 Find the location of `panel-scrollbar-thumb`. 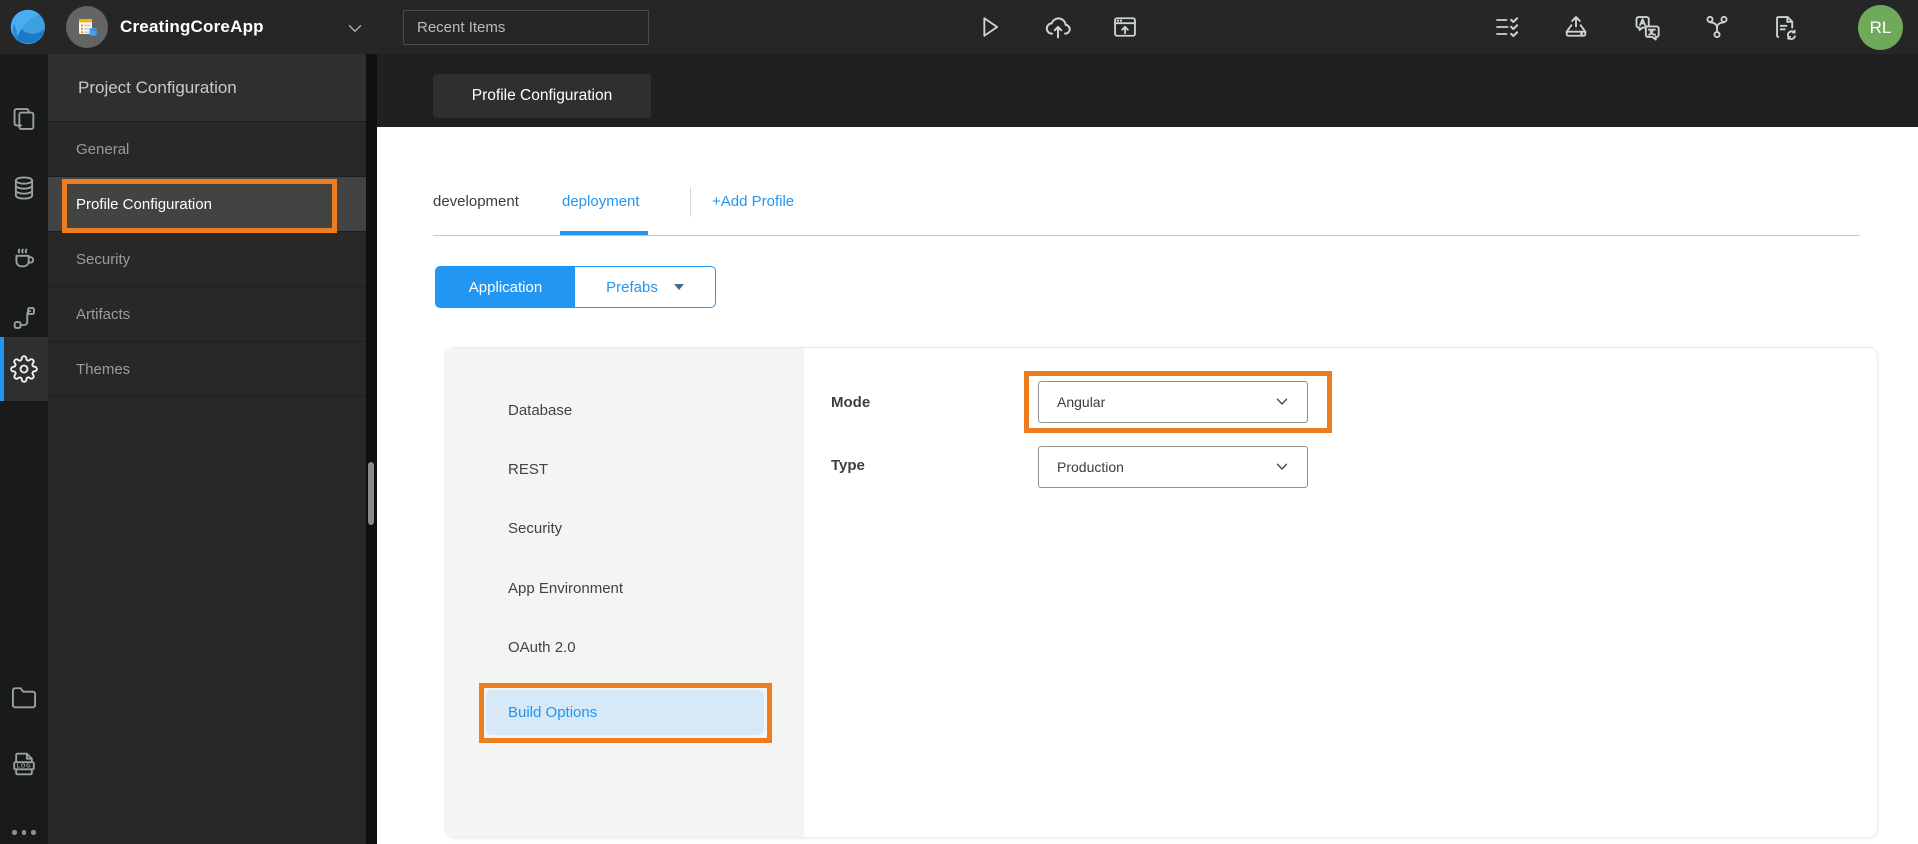

panel-scrollbar-thumb is located at coordinates (371, 493).